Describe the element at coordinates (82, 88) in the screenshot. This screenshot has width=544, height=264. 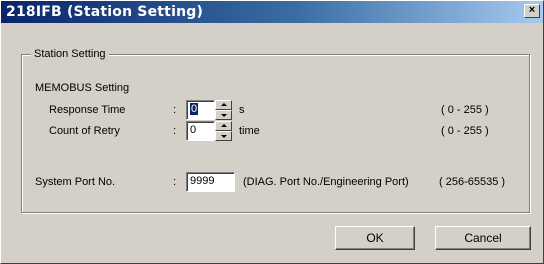
I see `memobus-heading: MEMOBUS Setting` at that location.